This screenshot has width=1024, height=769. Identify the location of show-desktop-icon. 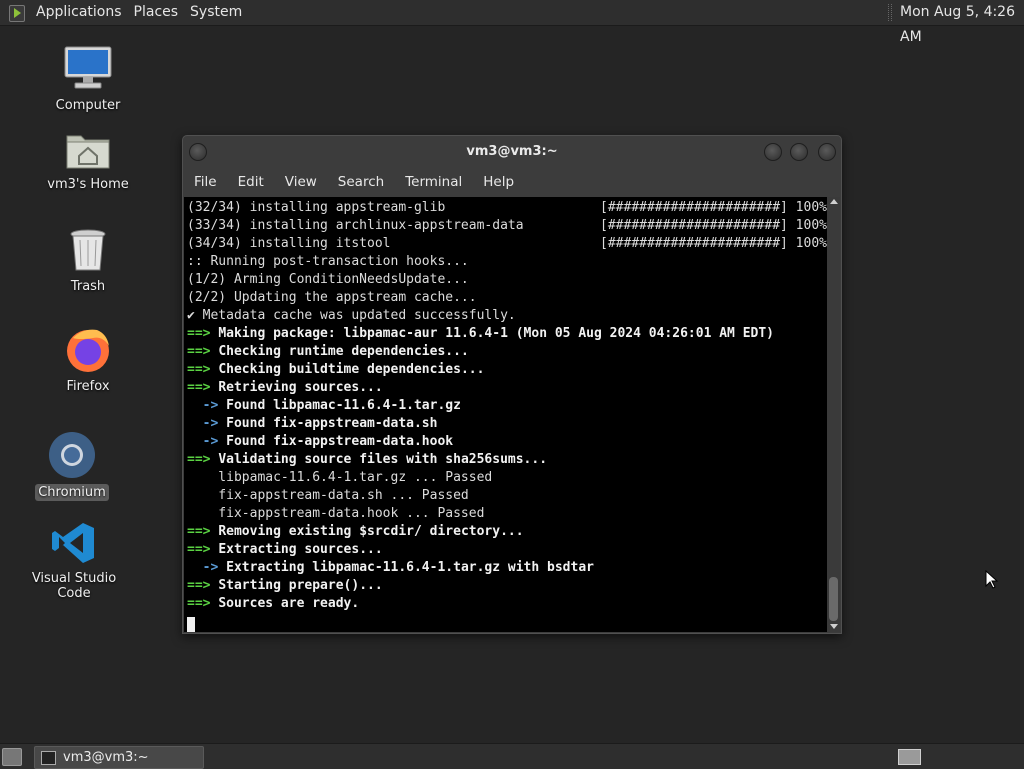
(12, 757).